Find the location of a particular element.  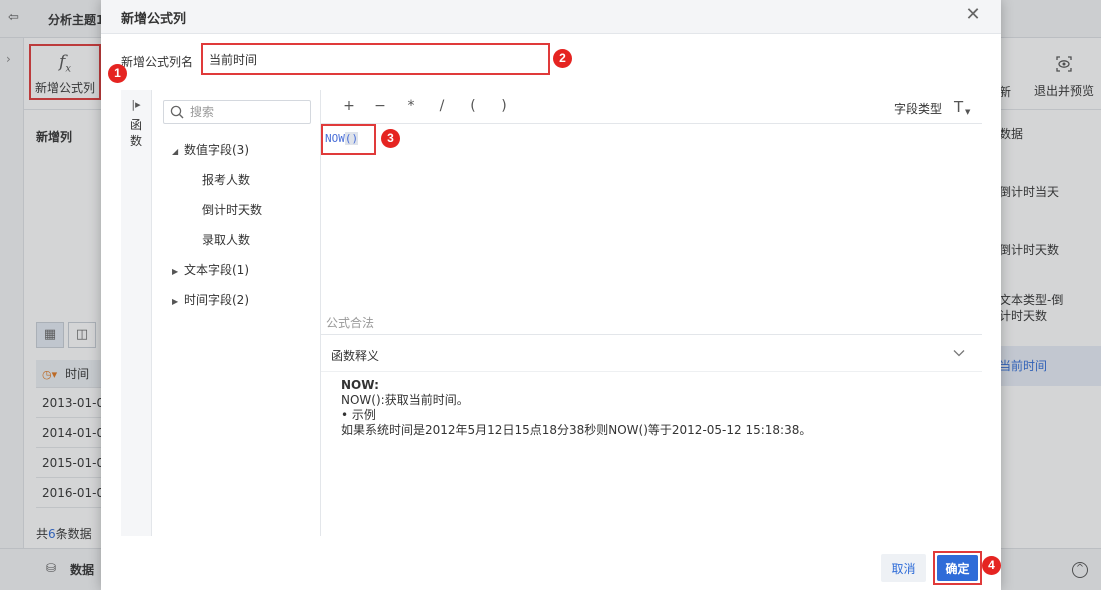

field-item: 录取人数 is located at coordinates (226, 239).